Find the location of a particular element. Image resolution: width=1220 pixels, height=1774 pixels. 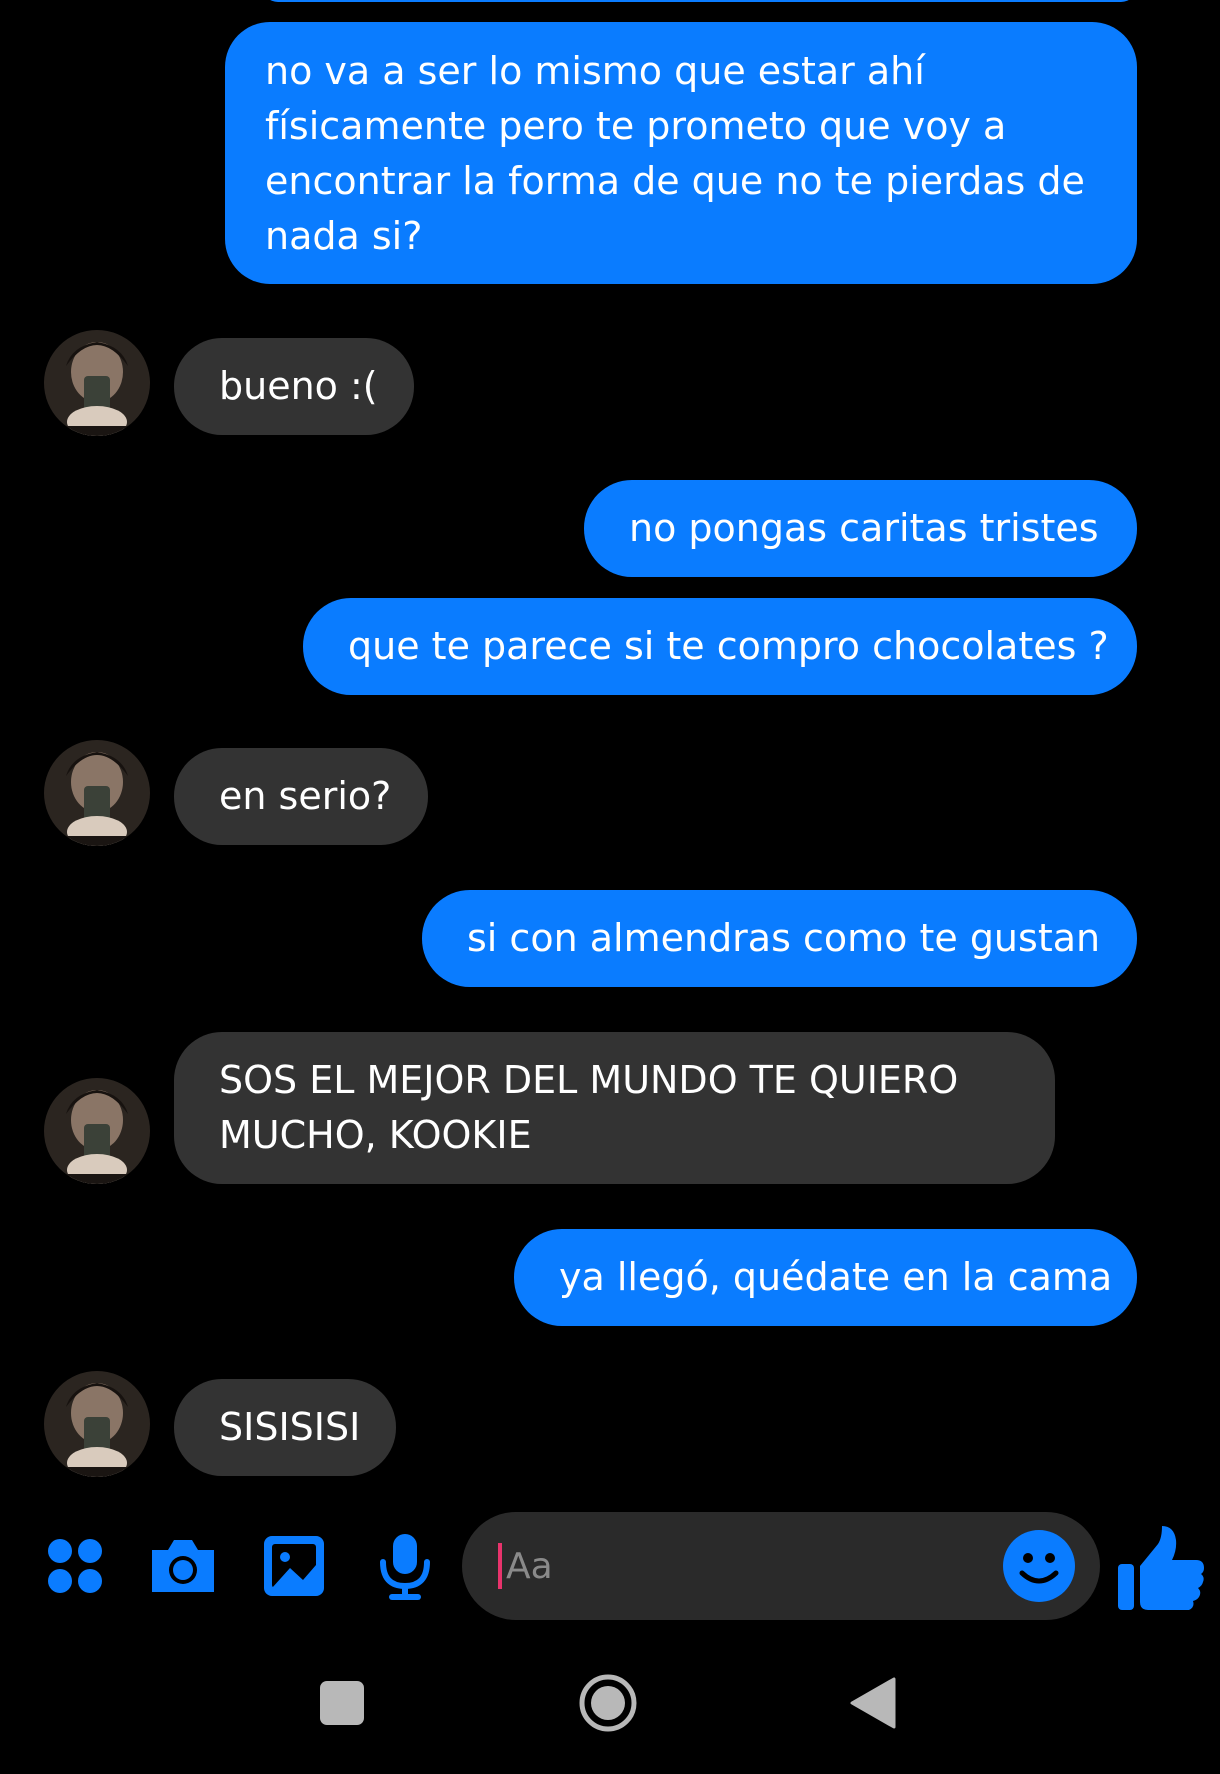

message-incoming-1: bueno :( is located at coordinates (294, 386).